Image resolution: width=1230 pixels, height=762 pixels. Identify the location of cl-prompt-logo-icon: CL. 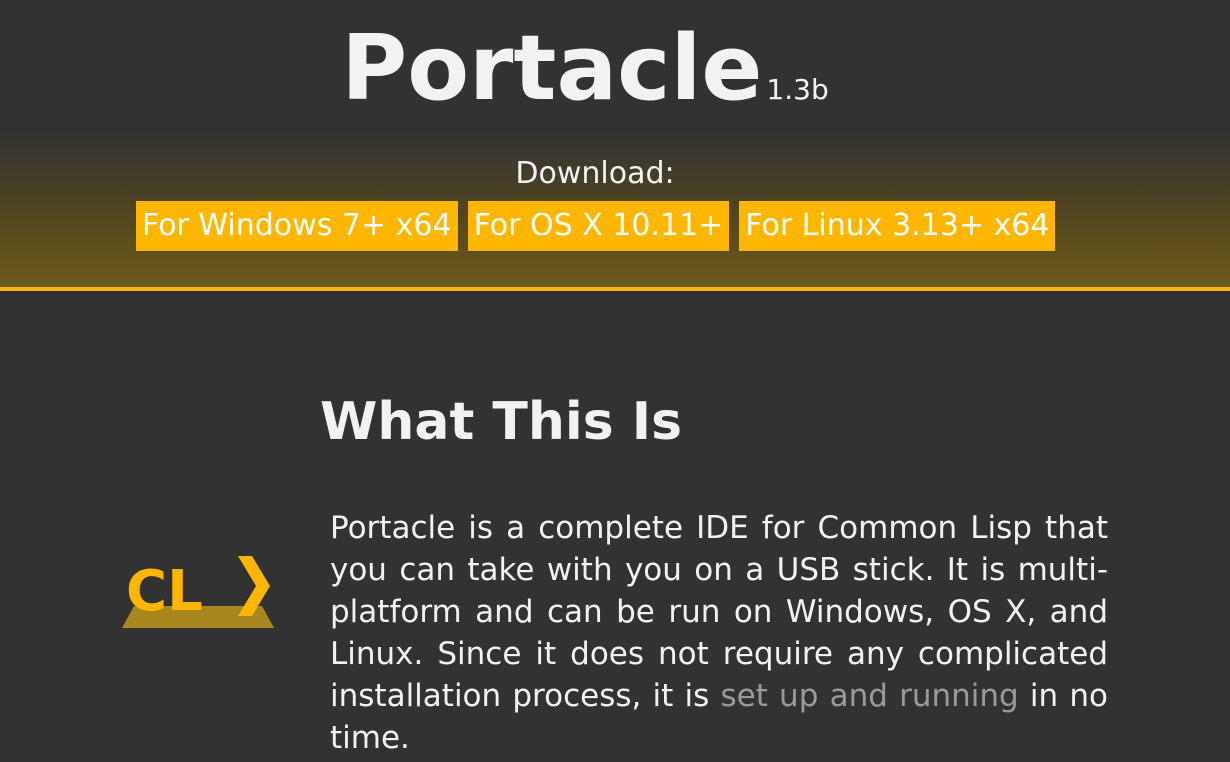
(198, 592).